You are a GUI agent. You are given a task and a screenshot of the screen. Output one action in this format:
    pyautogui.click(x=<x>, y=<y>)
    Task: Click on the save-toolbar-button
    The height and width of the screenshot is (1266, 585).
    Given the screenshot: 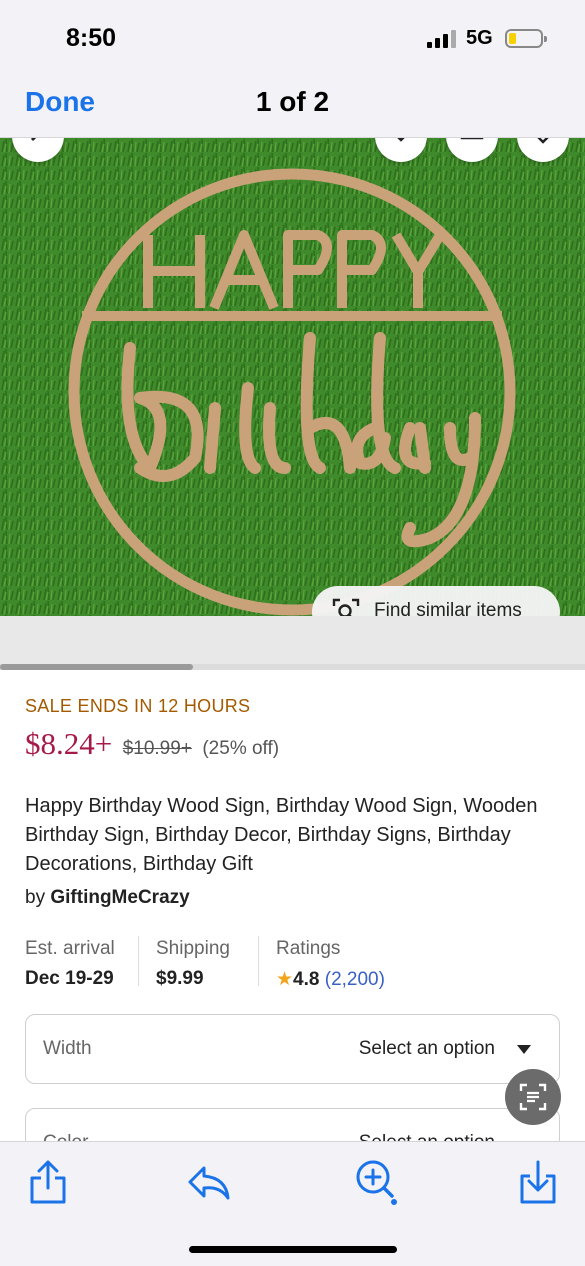 What is the action you would take?
    pyautogui.click(x=538, y=1182)
    